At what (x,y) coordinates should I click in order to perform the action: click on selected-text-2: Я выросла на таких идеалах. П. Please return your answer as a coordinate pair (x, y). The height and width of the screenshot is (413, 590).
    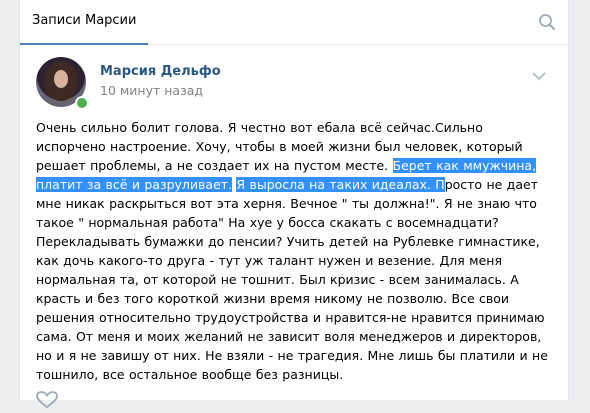
    Looking at the image, I should click on (340, 184).